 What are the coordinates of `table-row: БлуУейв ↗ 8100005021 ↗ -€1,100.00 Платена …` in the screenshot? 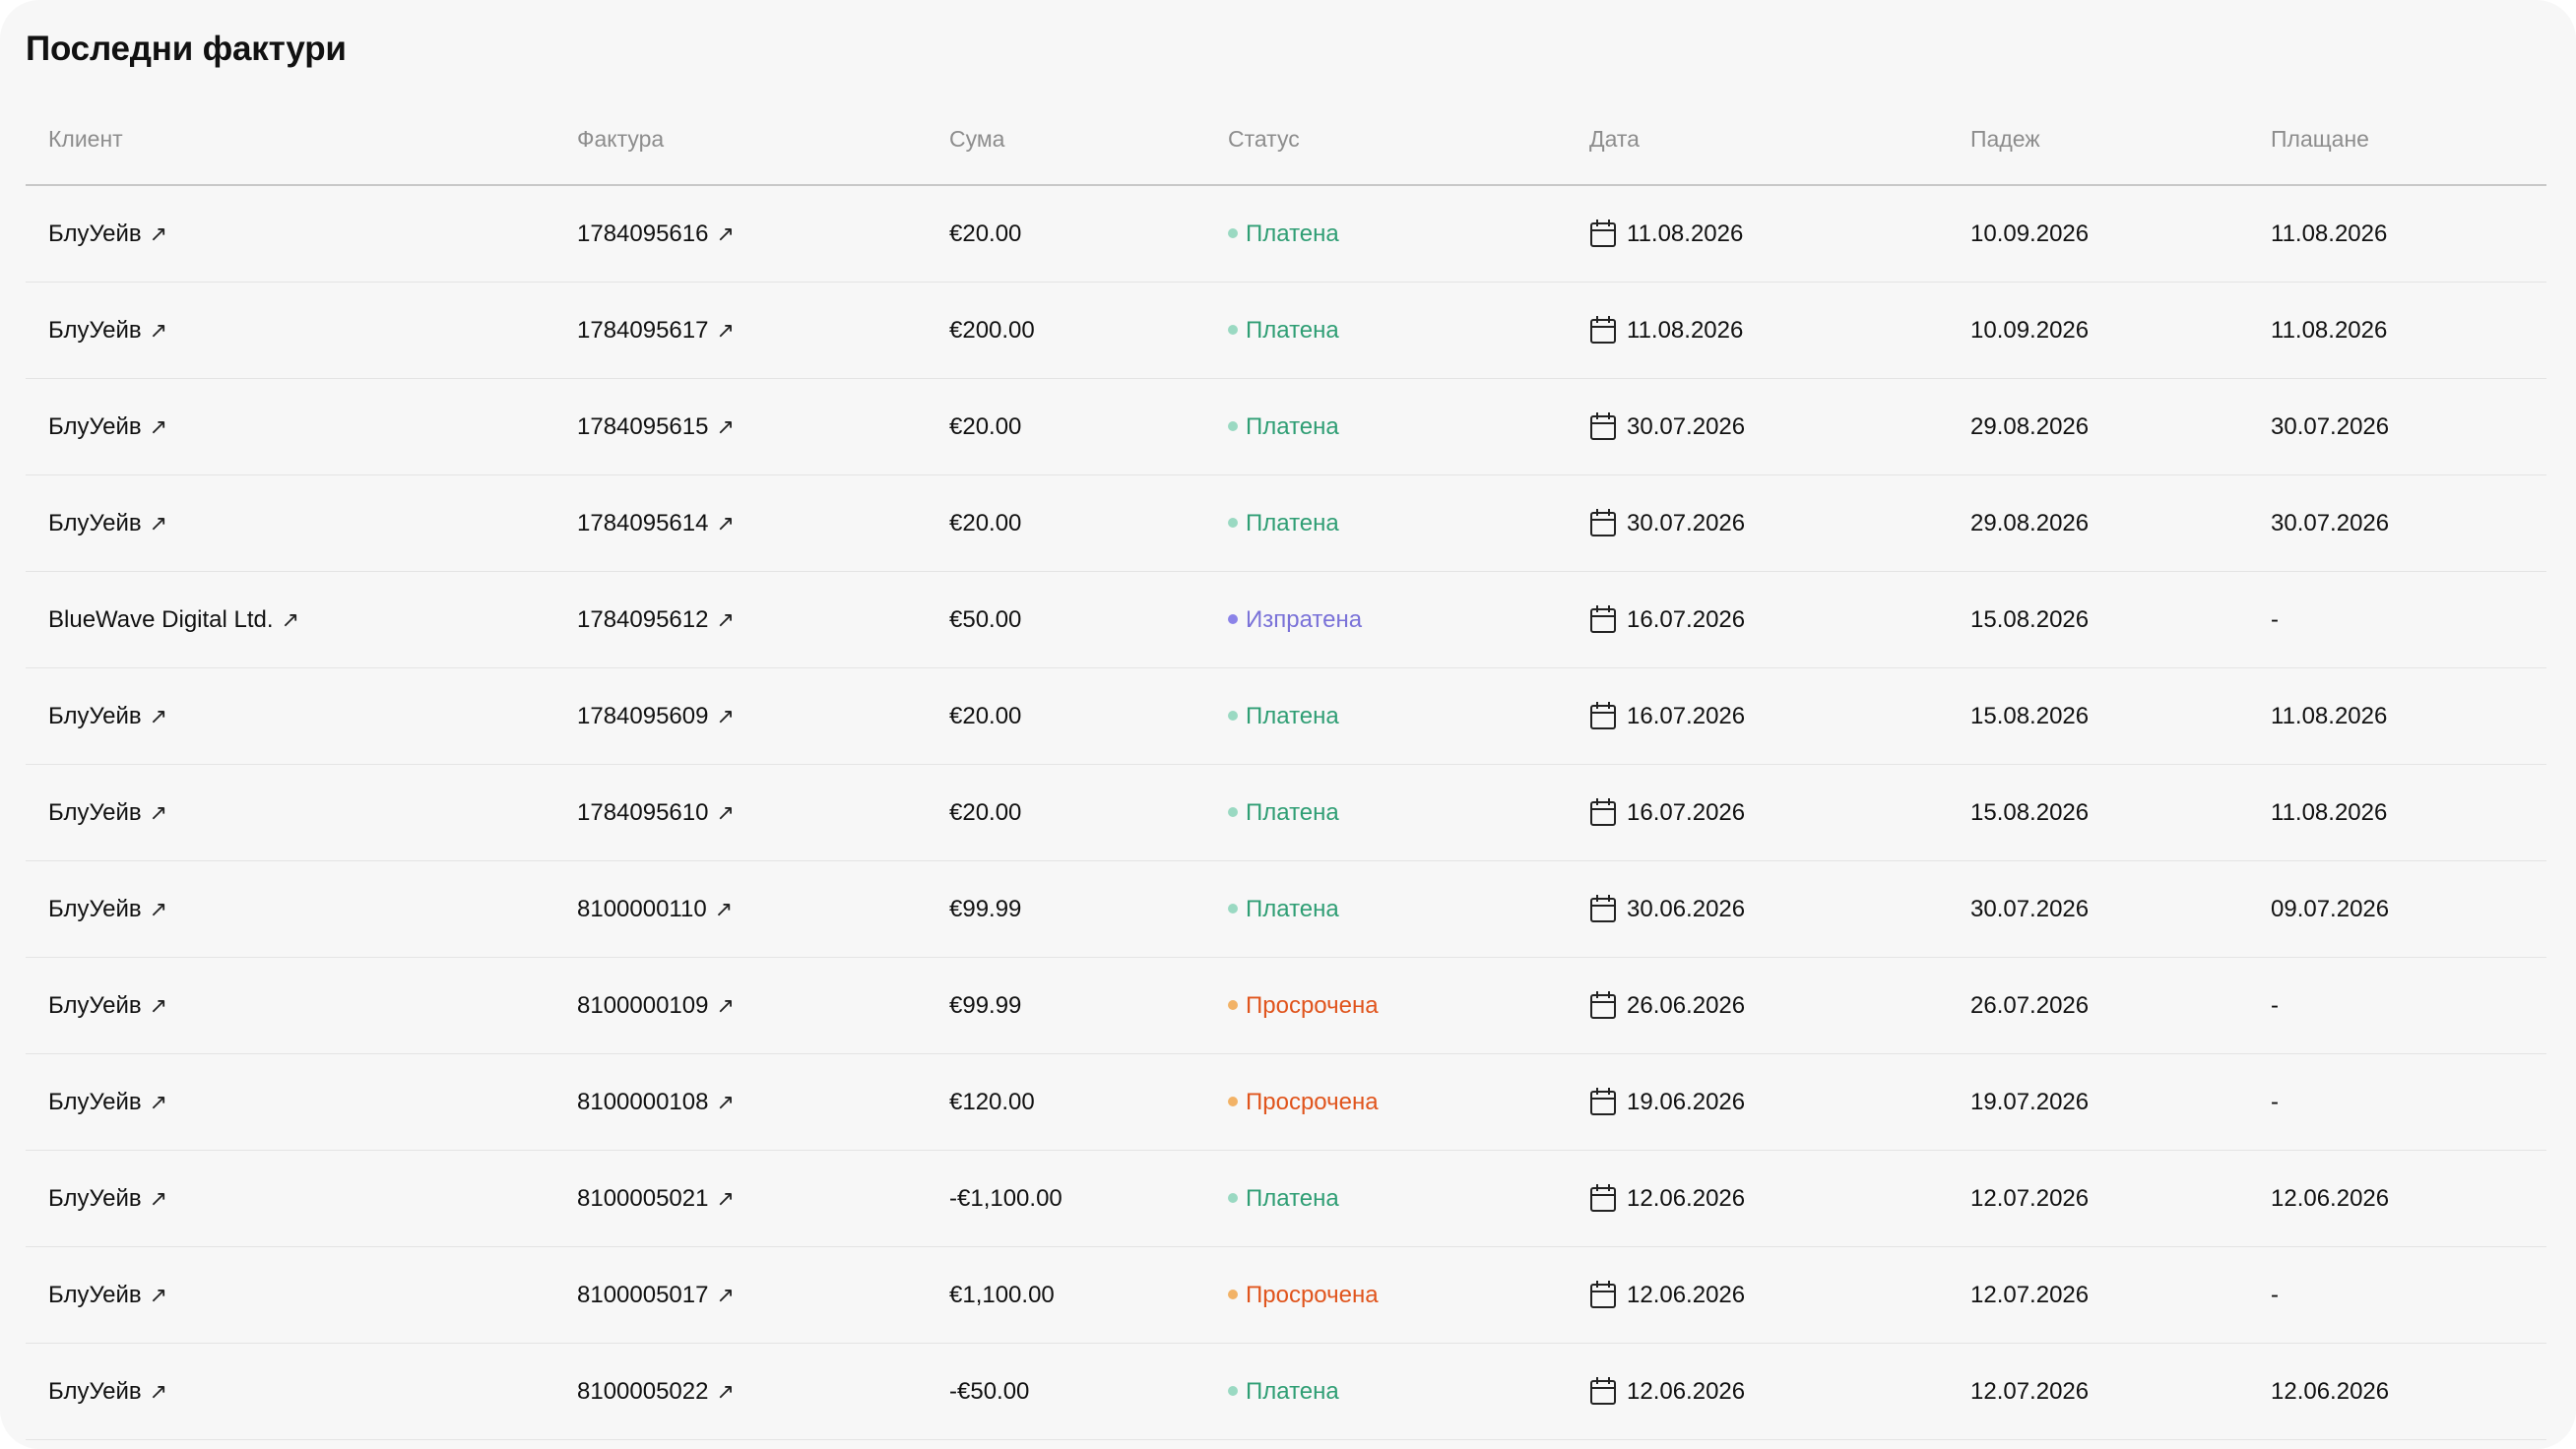 It's located at (1286, 1199).